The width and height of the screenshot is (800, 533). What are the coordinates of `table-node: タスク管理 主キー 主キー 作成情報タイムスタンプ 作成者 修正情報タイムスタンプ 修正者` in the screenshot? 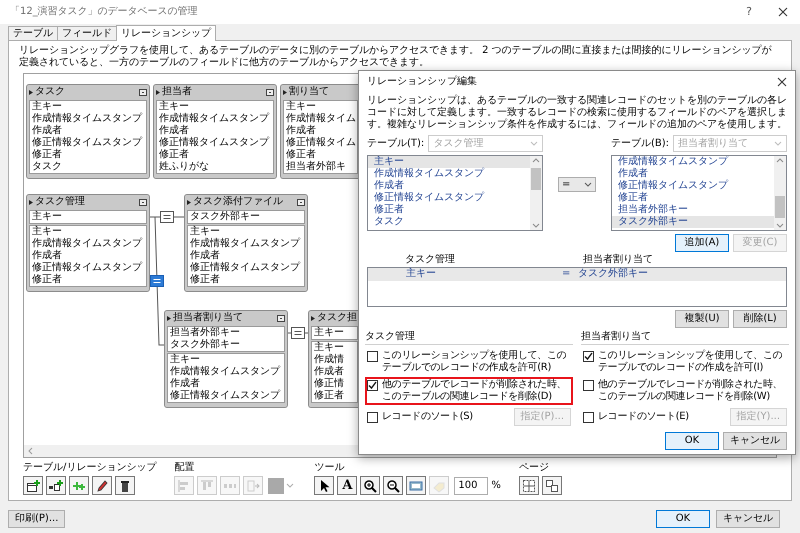 It's located at (88, 243).